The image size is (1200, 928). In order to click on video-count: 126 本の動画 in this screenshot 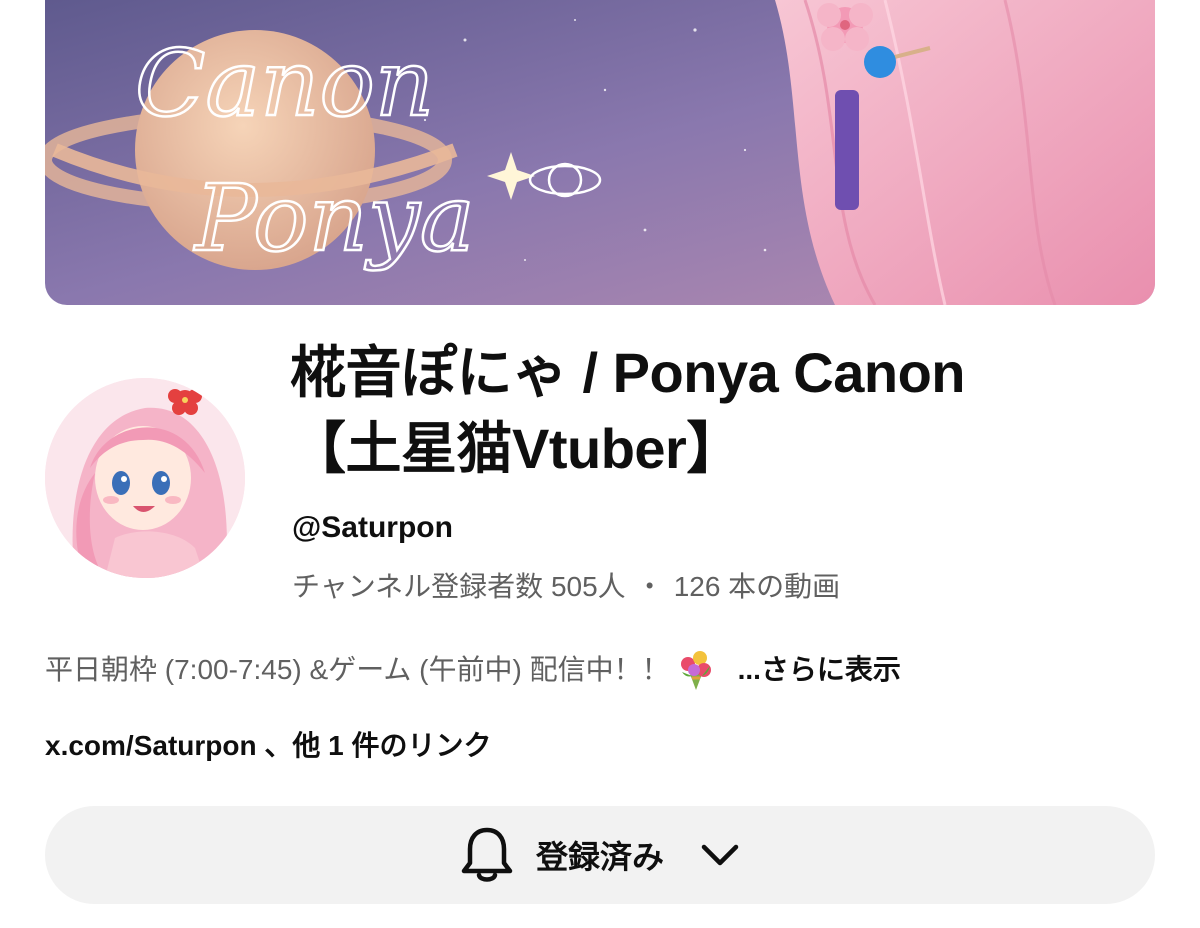, I will do `click(757, 586)`.